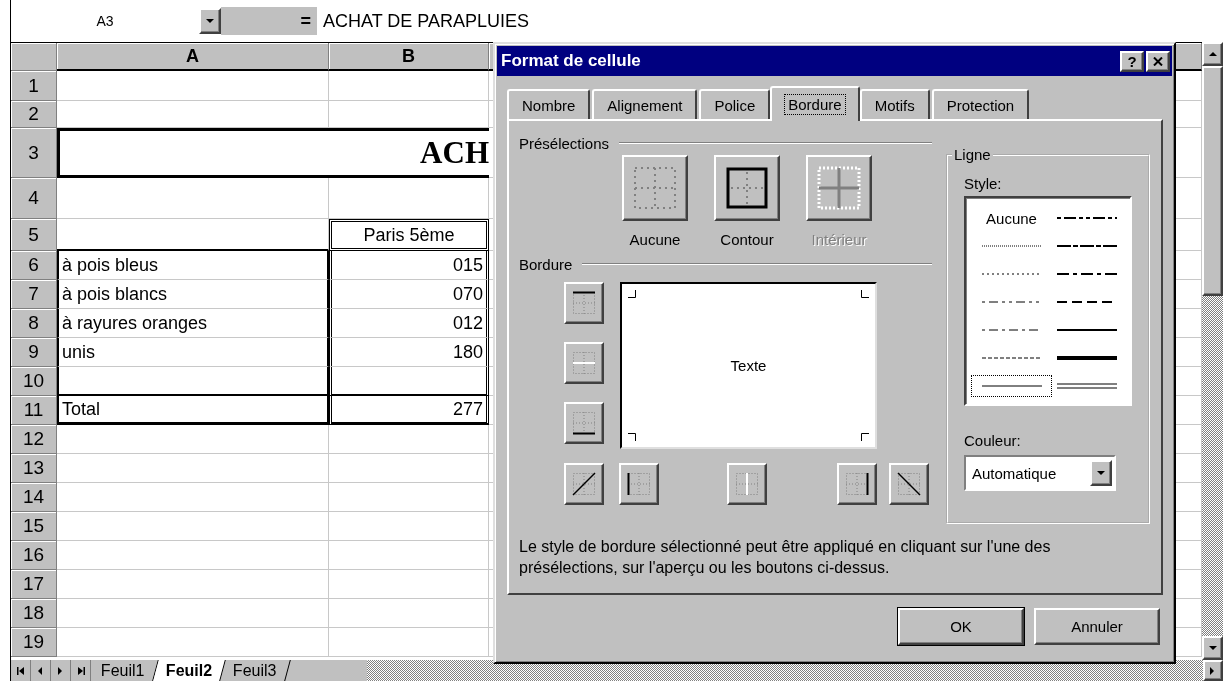  What do you see at coordinates (34, 410) in the screenshot?
I see `row-header: 11` at bounding box center [34, 410].